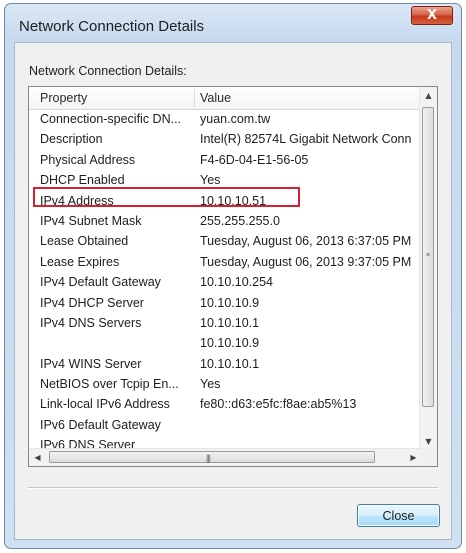  Describe the element at coordinates (240, 220) in the screenshot. I see `value-cell: 255.255.255.0` at that location.